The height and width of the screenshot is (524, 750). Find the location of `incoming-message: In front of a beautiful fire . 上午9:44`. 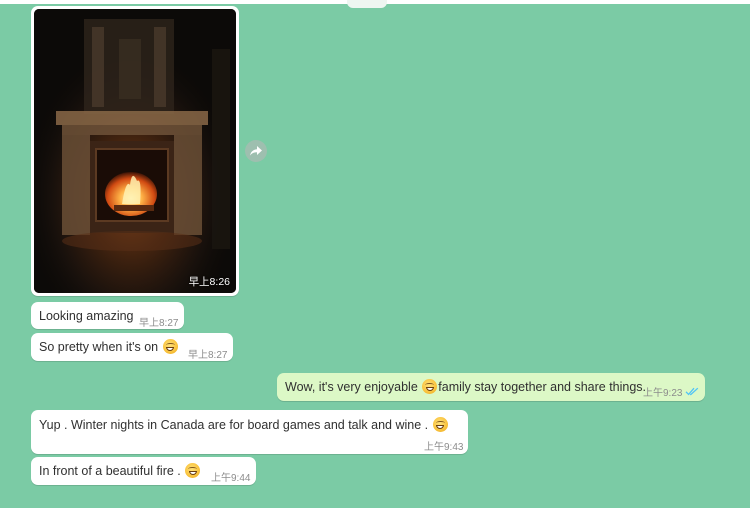

incoming-message: In front of a beautiful fire . 上午9:44 is located at coordinates (143, 471).